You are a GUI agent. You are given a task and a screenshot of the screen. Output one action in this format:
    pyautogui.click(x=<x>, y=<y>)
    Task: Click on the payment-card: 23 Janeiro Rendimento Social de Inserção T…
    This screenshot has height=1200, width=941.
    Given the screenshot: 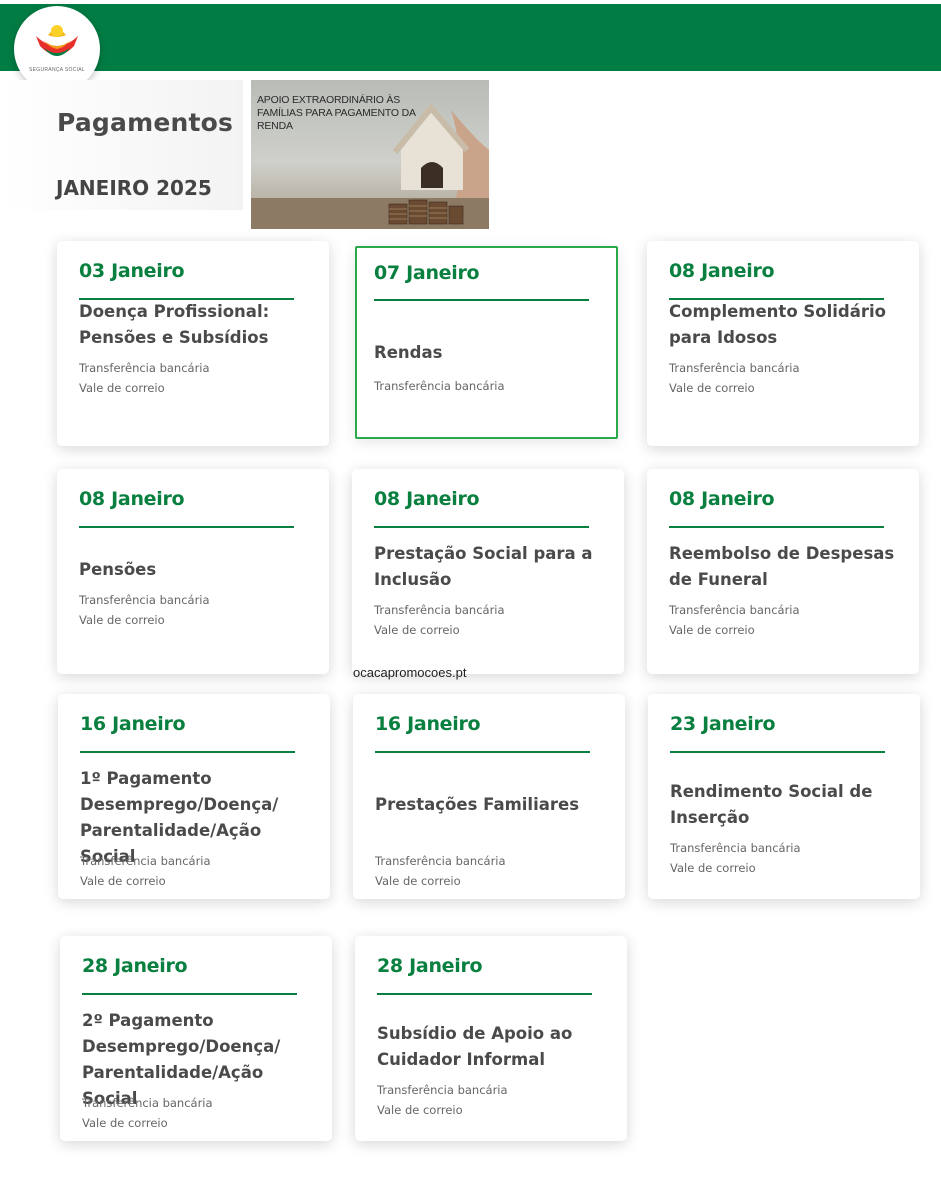 What is the action you would take?
    pyautogui.click(x=784, y=796)
    